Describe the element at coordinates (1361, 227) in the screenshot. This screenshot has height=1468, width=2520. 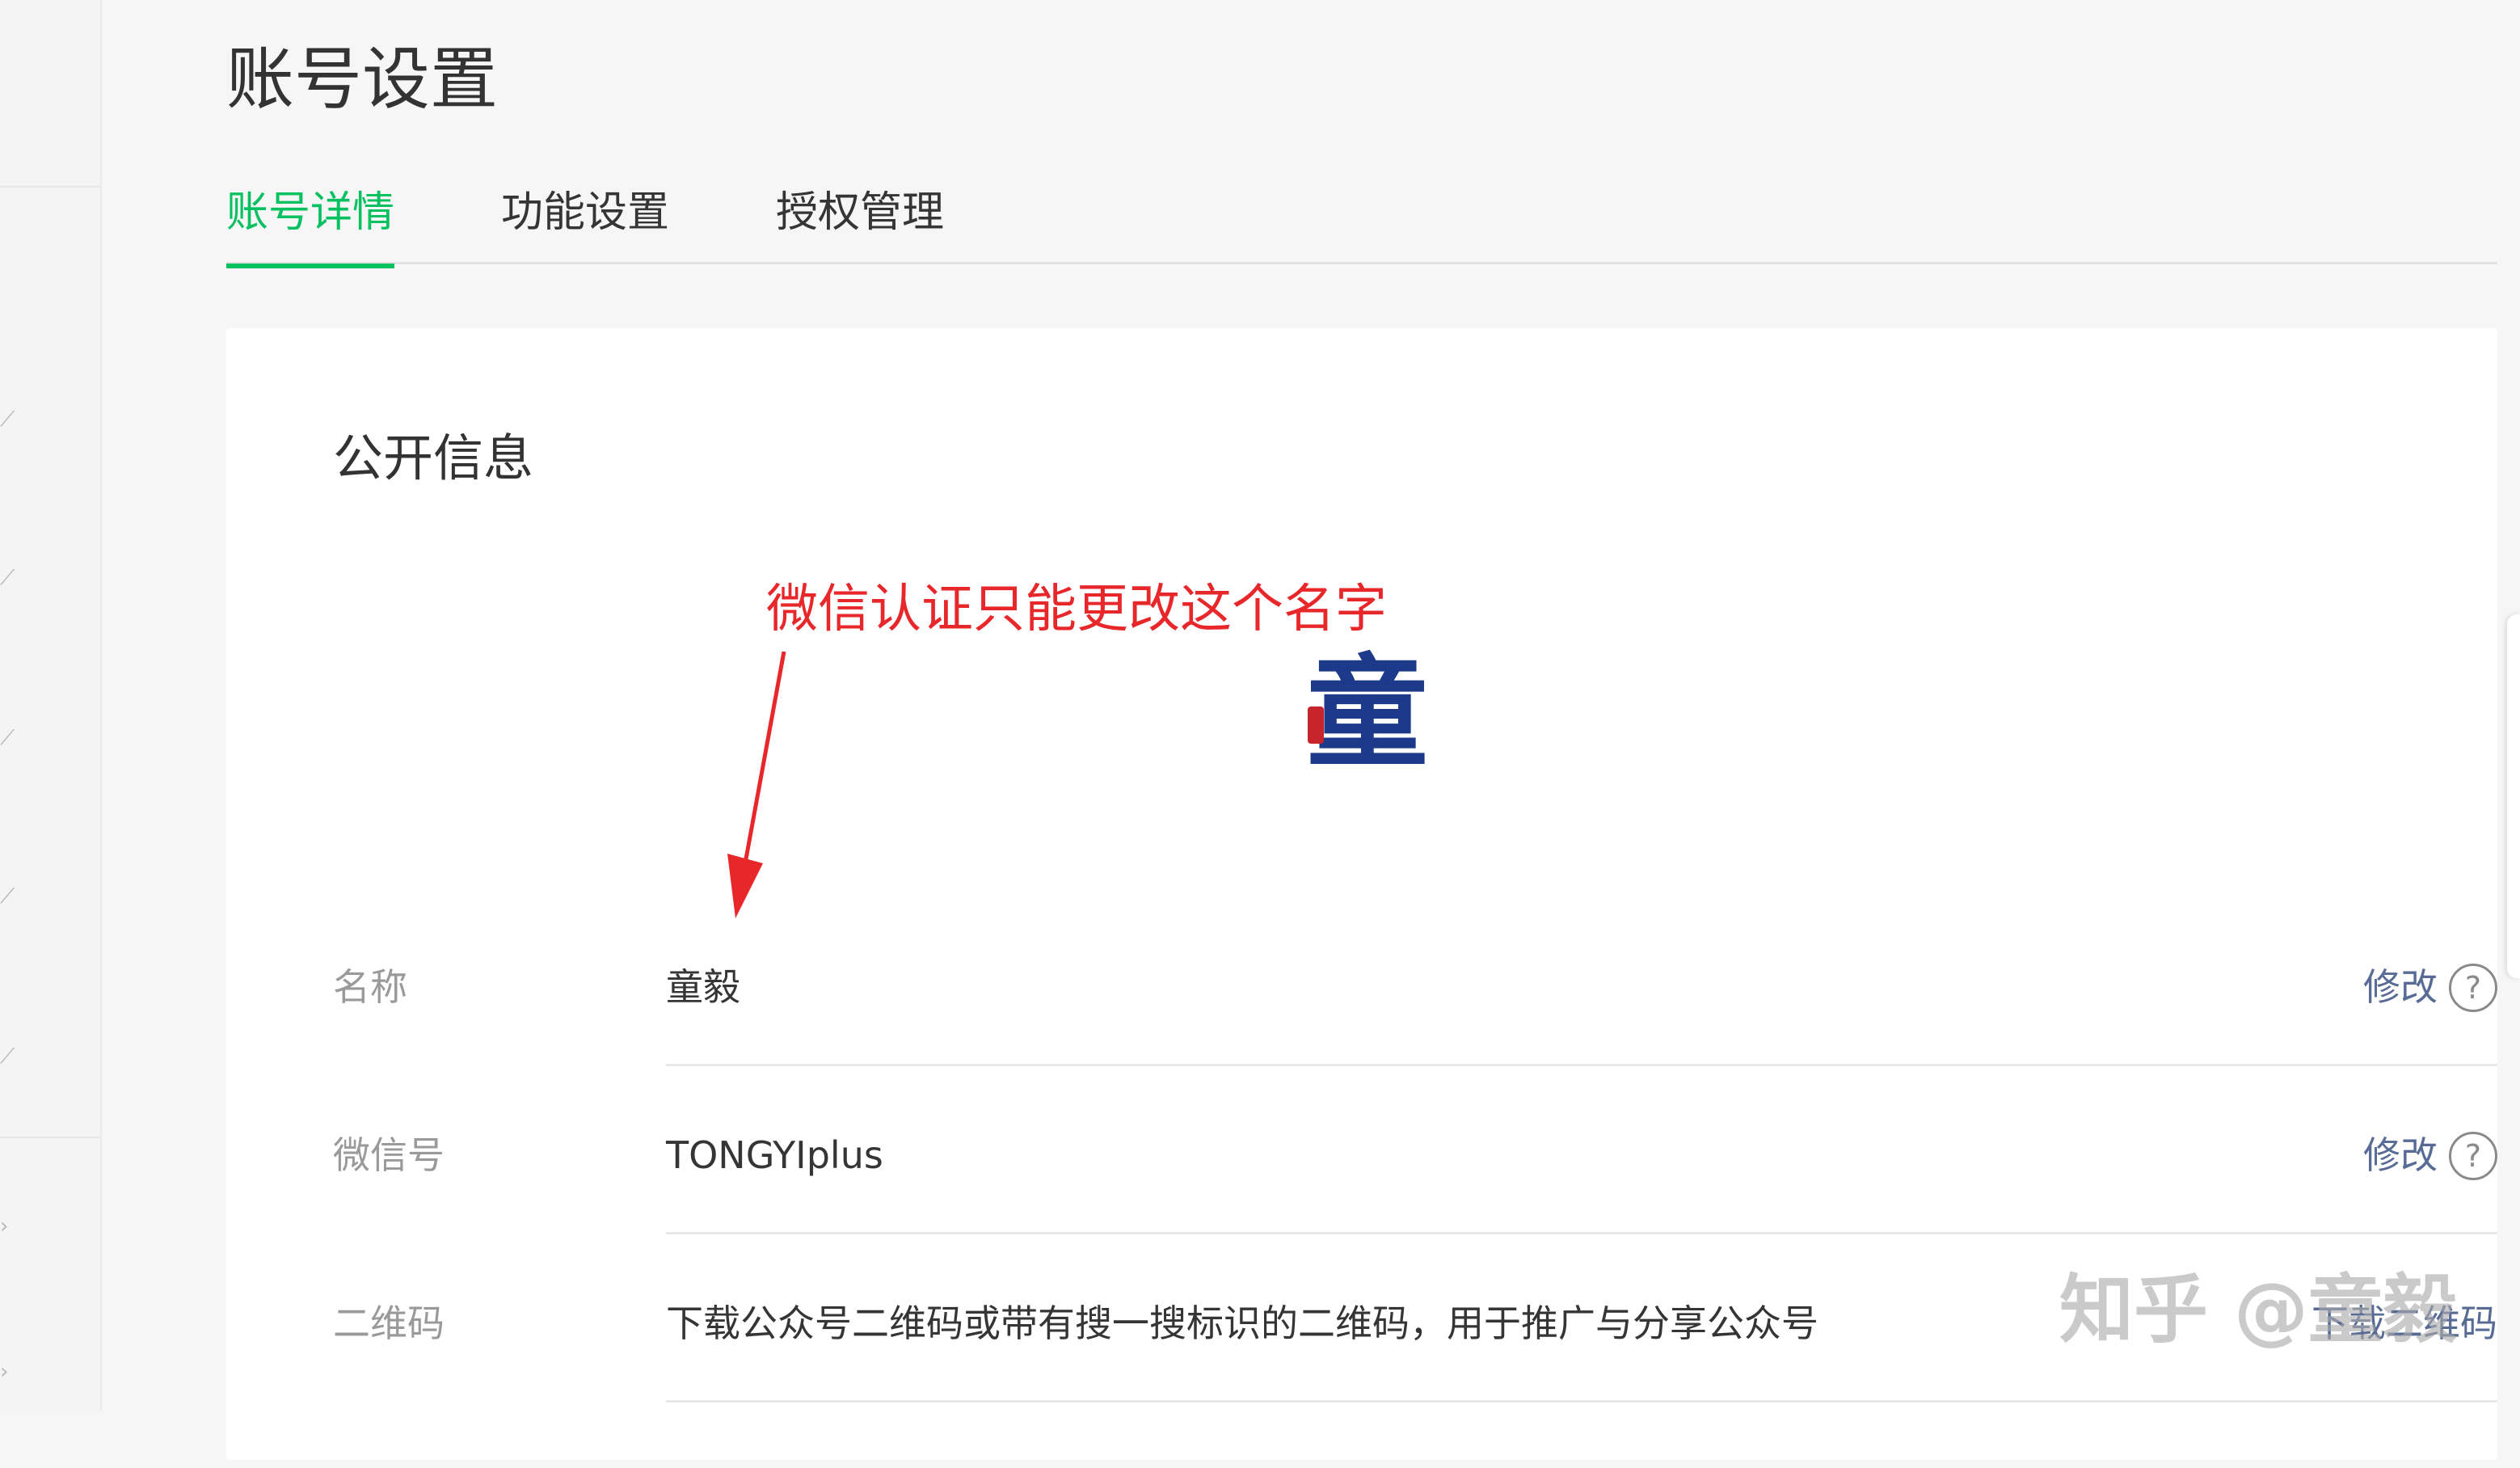
I see `tab-bar: 账号详情 功能设置 授权管理` at that location.